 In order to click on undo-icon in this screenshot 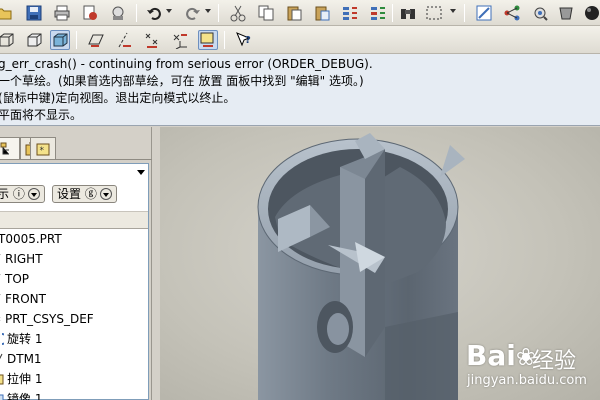, I will do `click(154, 13)`.